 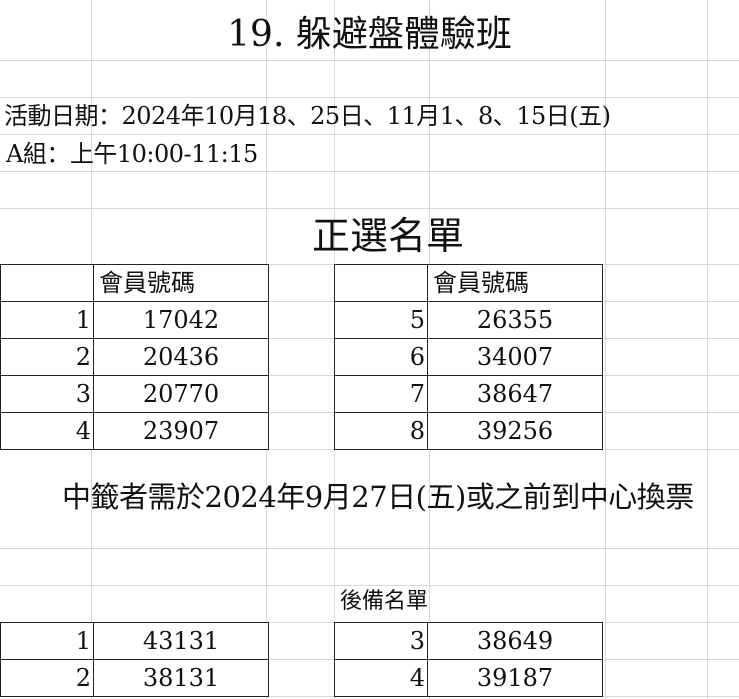 I want to click on member-number: 38131, so click(x=181, y=678).